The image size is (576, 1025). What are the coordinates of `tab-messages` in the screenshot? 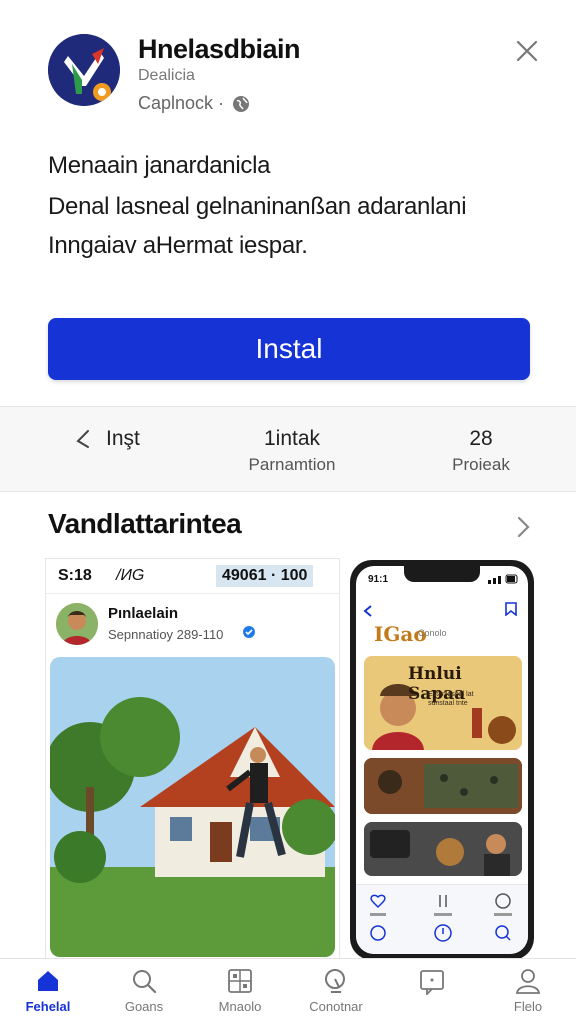 It's located at (432, 992).